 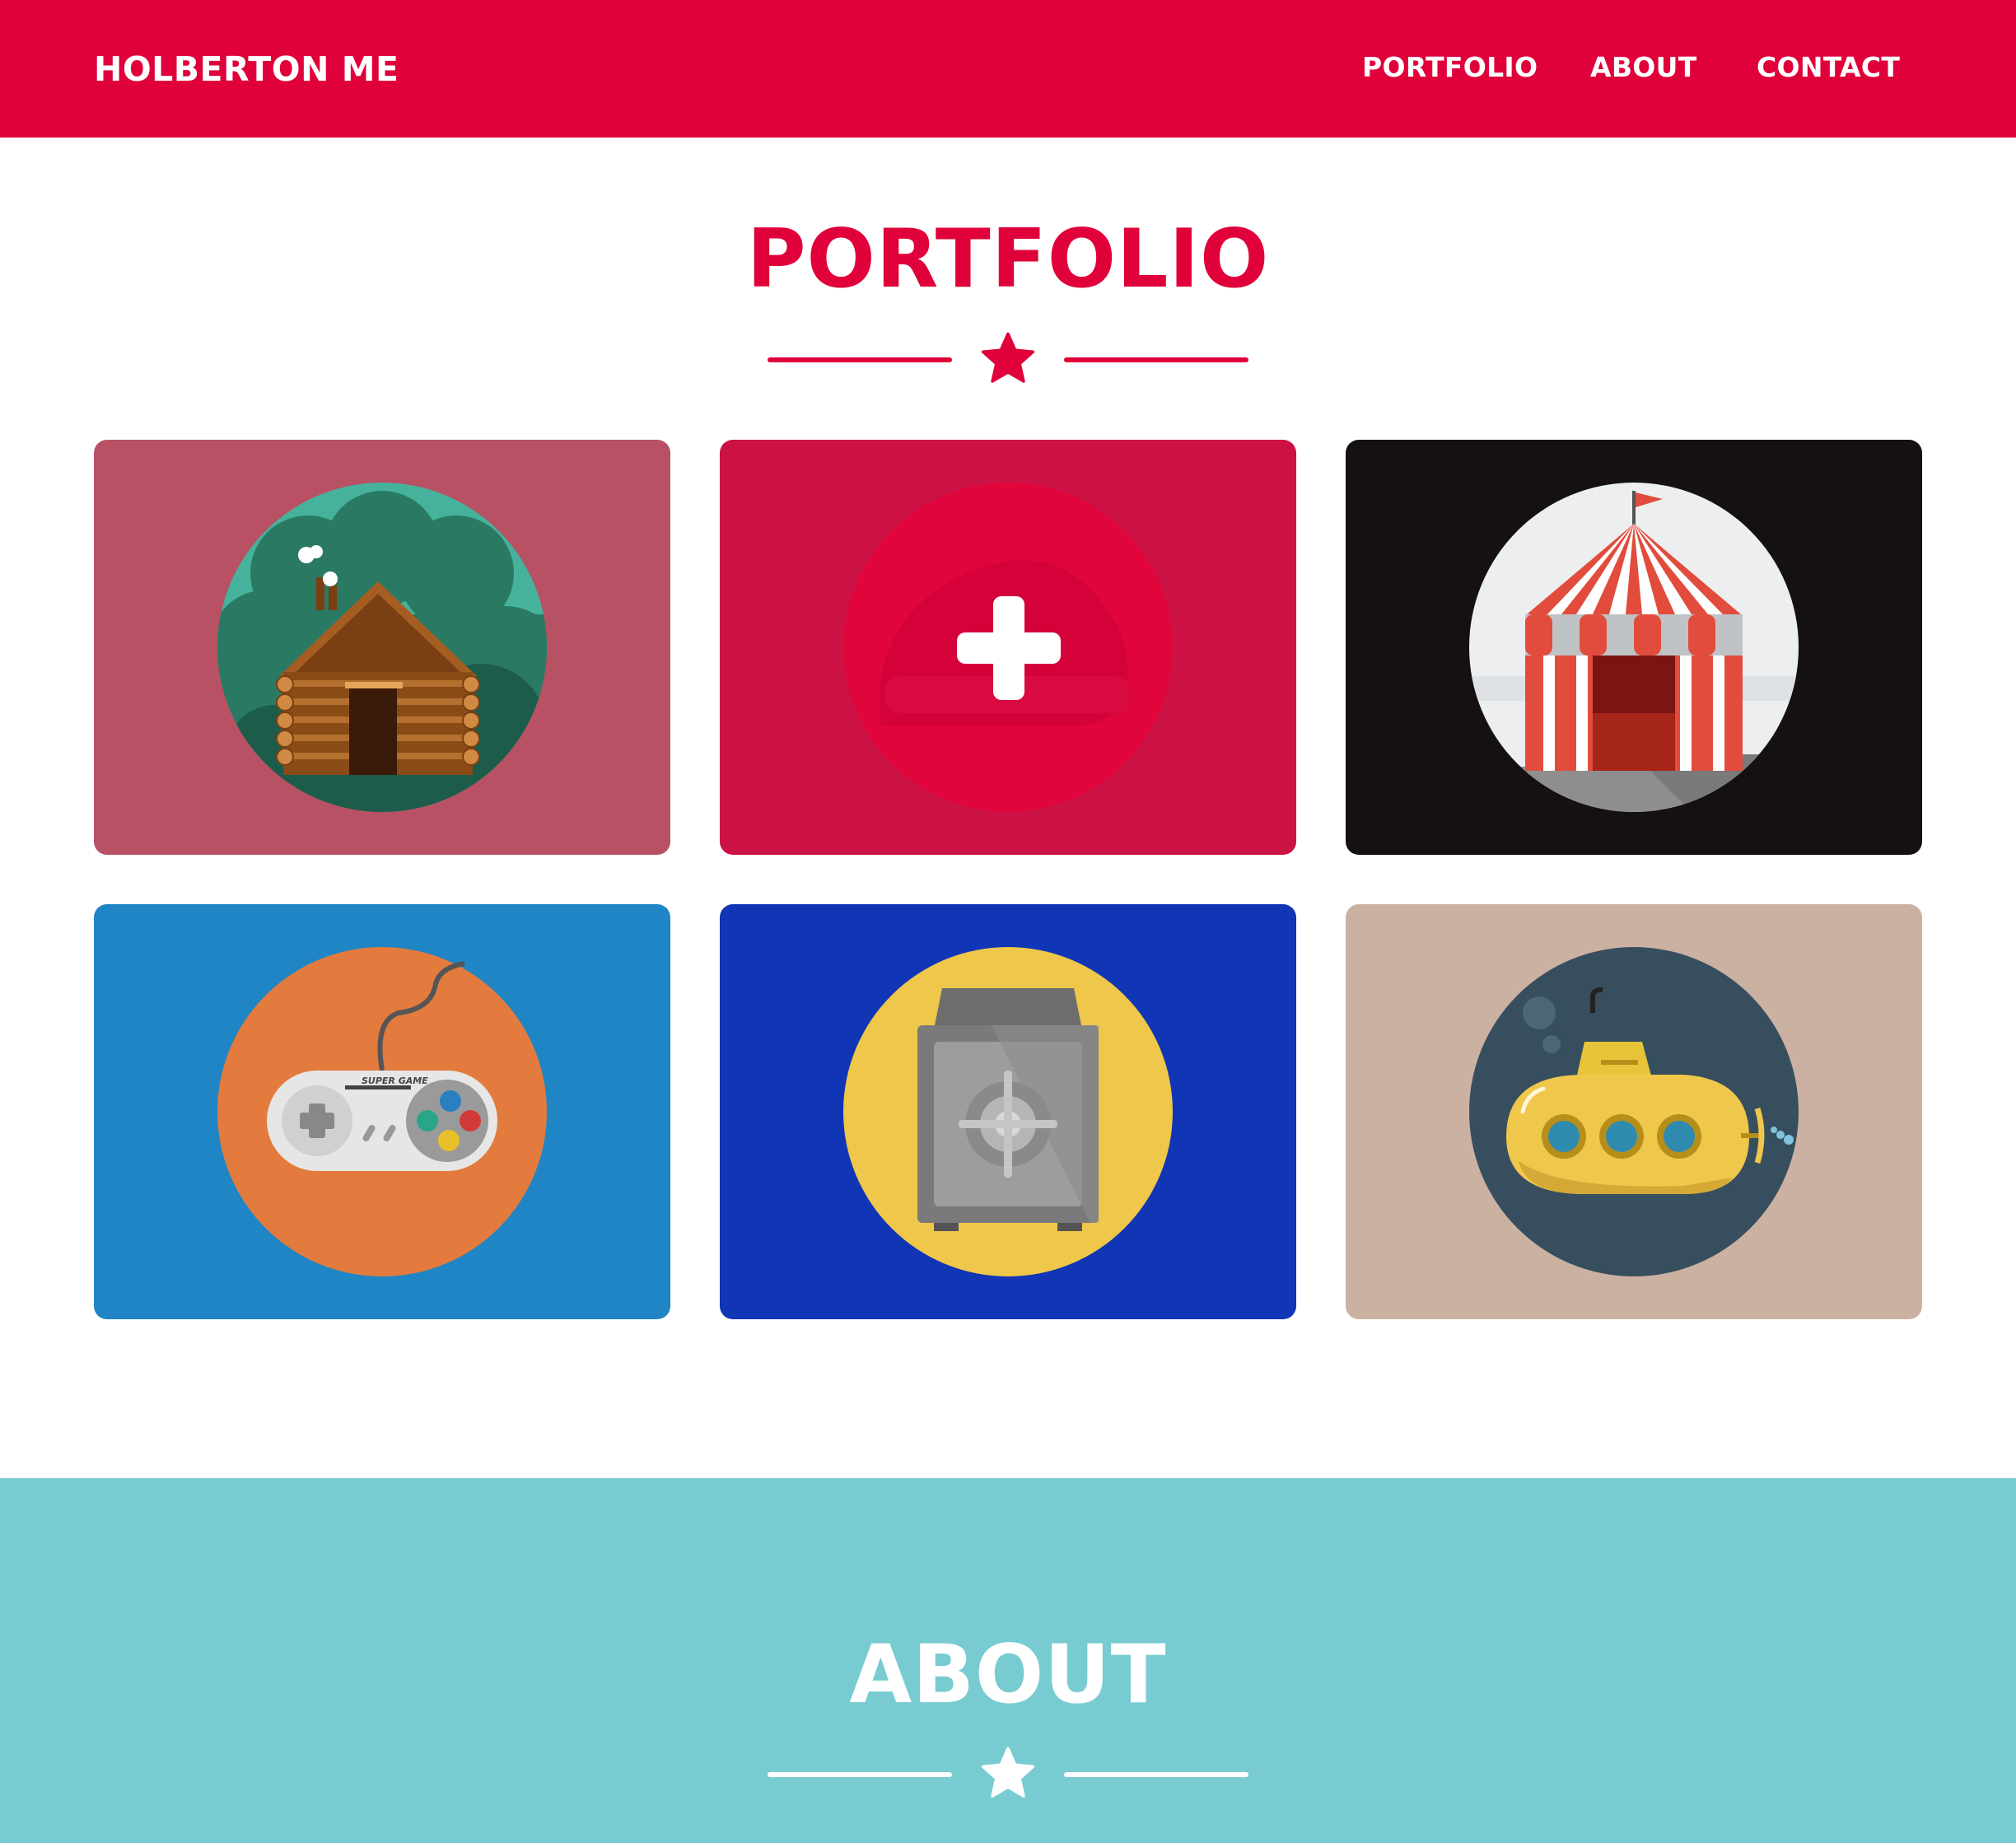 I want to click on nav-link-portfolio: PORTFOLIO, so click(x=1450, y=67).